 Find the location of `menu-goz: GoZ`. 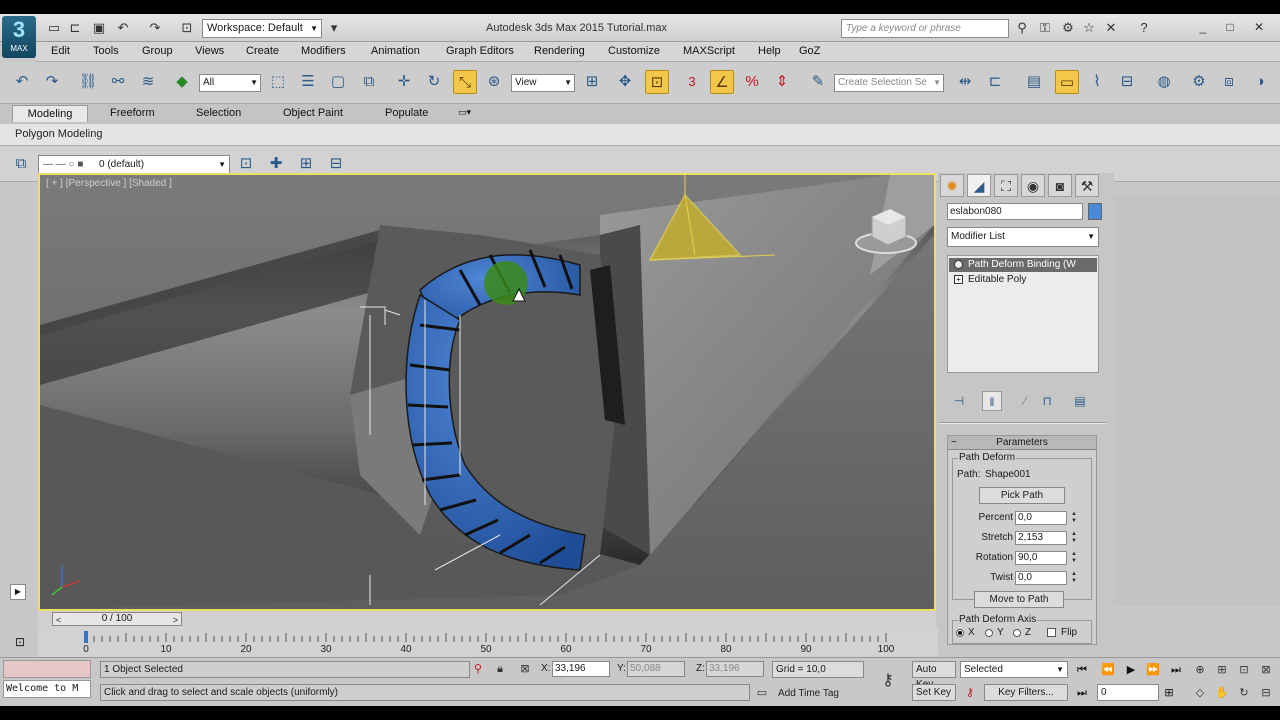

menu-goz: GoZ is located at coordinates (809, 51).